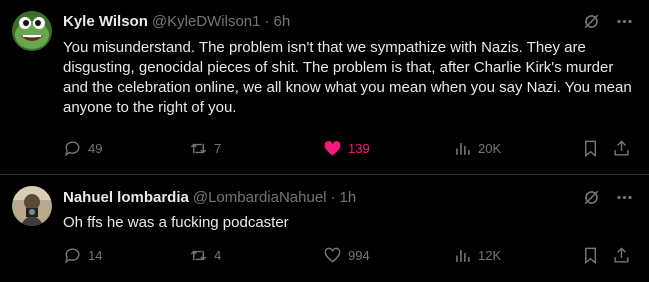  Describe the element at coordinates (82, 148) in the screenshot. I see `reply-button: 49` at that location.